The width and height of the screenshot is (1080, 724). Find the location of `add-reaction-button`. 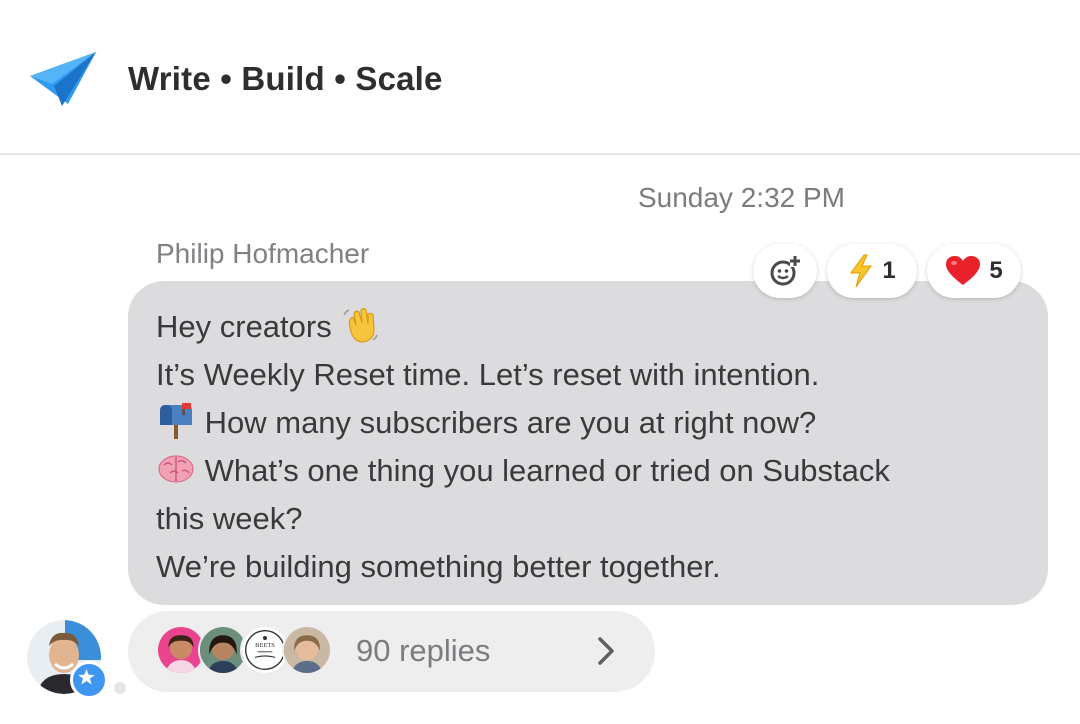

add-reaction-button is located at coordinates (785, 271).